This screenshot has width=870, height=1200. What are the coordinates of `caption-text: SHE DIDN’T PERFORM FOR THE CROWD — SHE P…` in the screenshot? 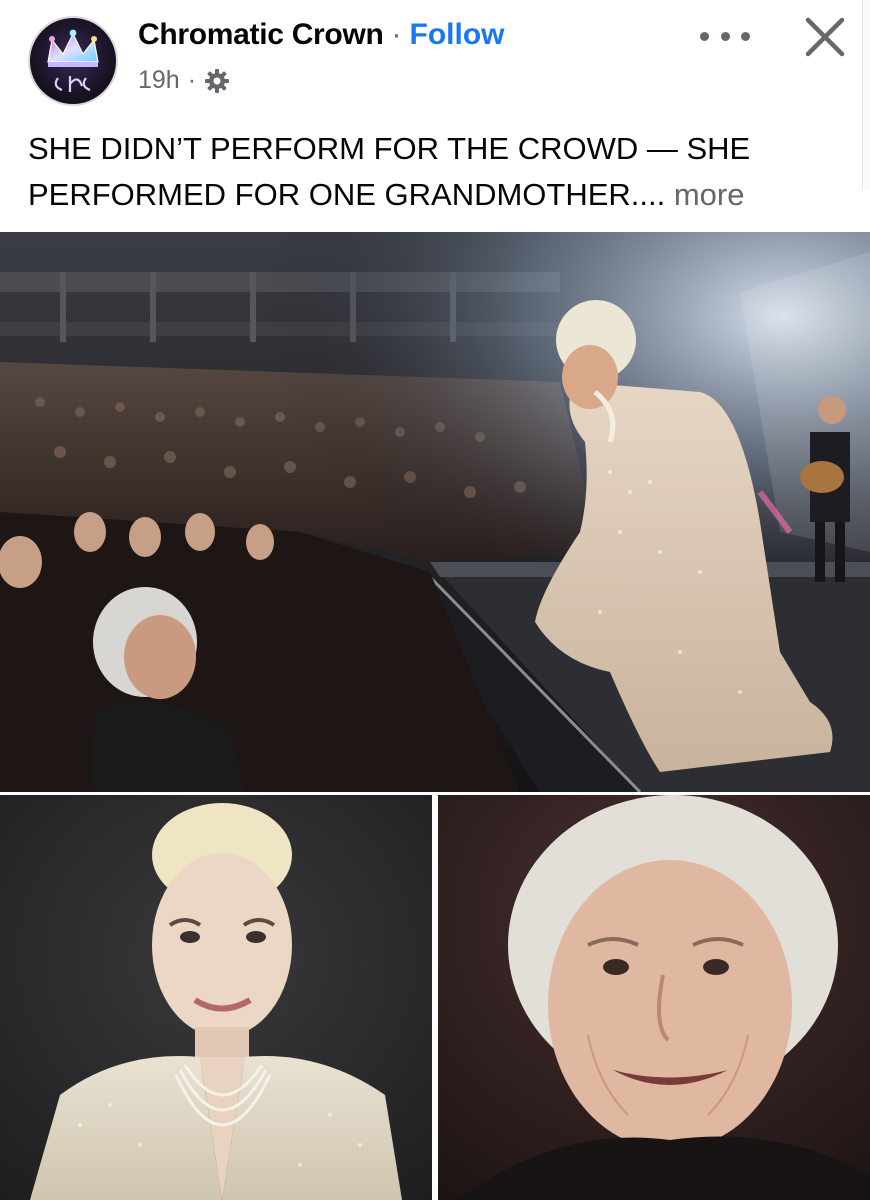 It's located at (389, 171).